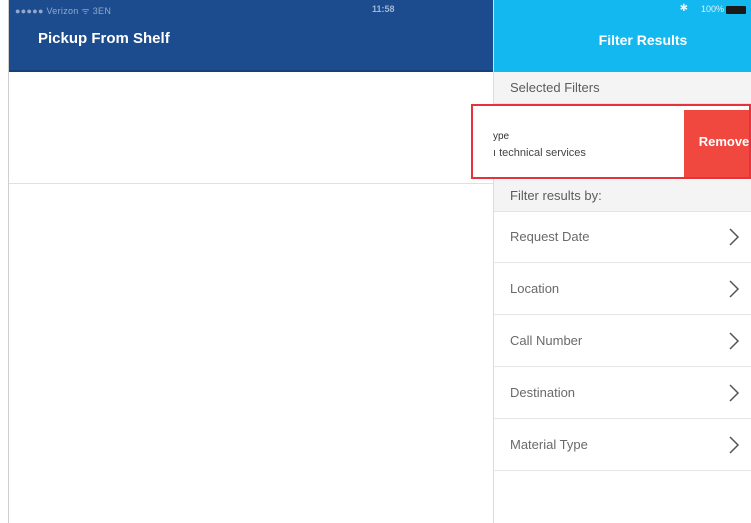 The height and width of the screenshot is (523, 751). What do you see at coordinates (254, 46) in the screenshot?
I see `left-nav-bar: Pickup From Shelf` at bounding box center [254, 46].